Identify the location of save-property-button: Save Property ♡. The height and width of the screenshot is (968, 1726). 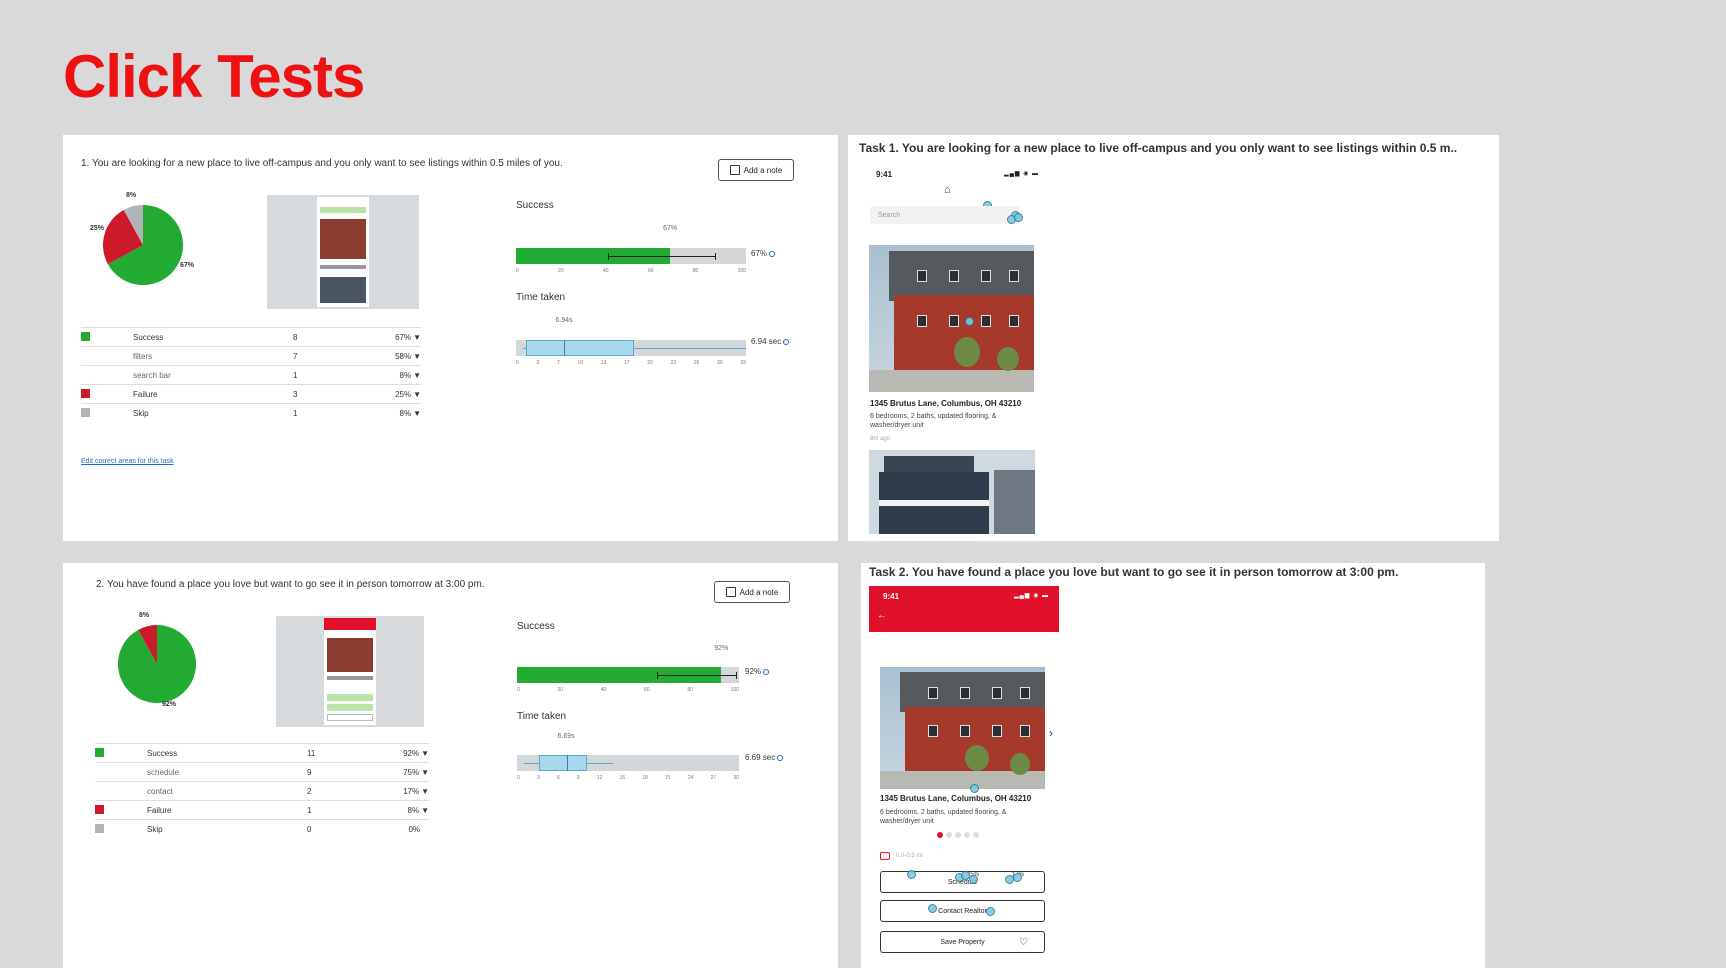
(962, 942).